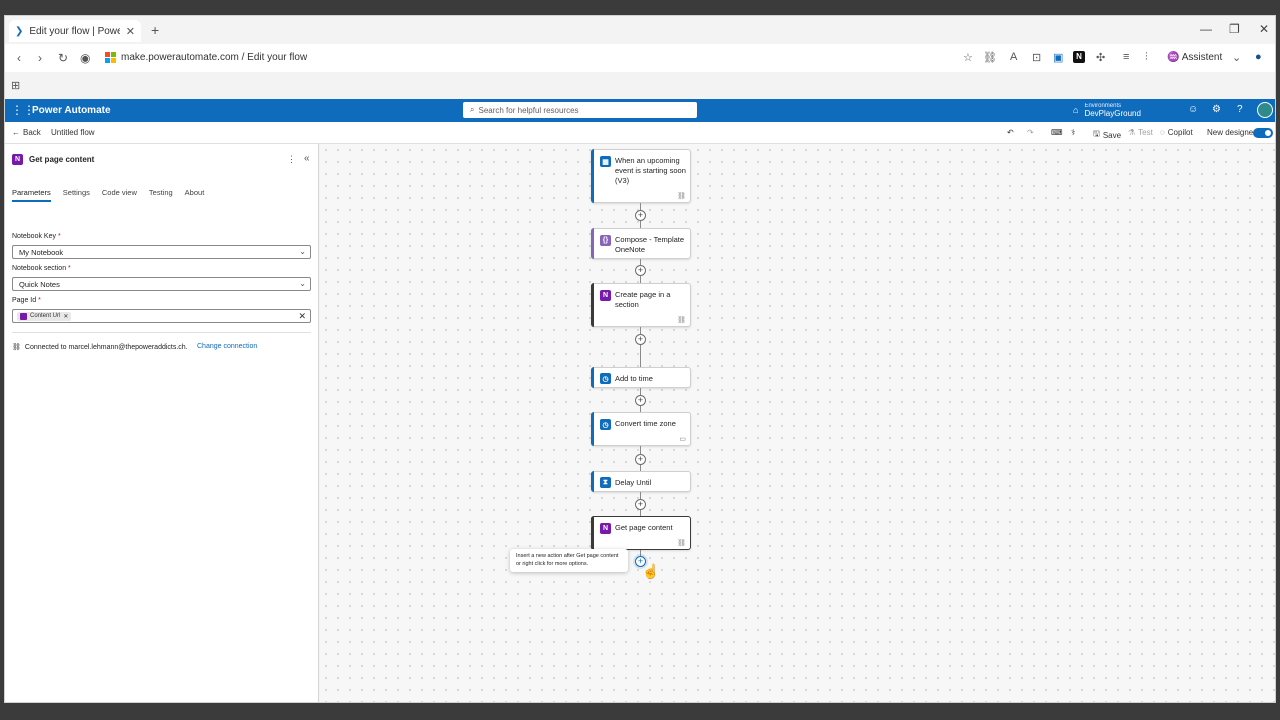 This screenshot has height=720, width=1280. Describe the element at coordinates (1013, 57) in the screenshot. I see `translate-icon: A` at that location.